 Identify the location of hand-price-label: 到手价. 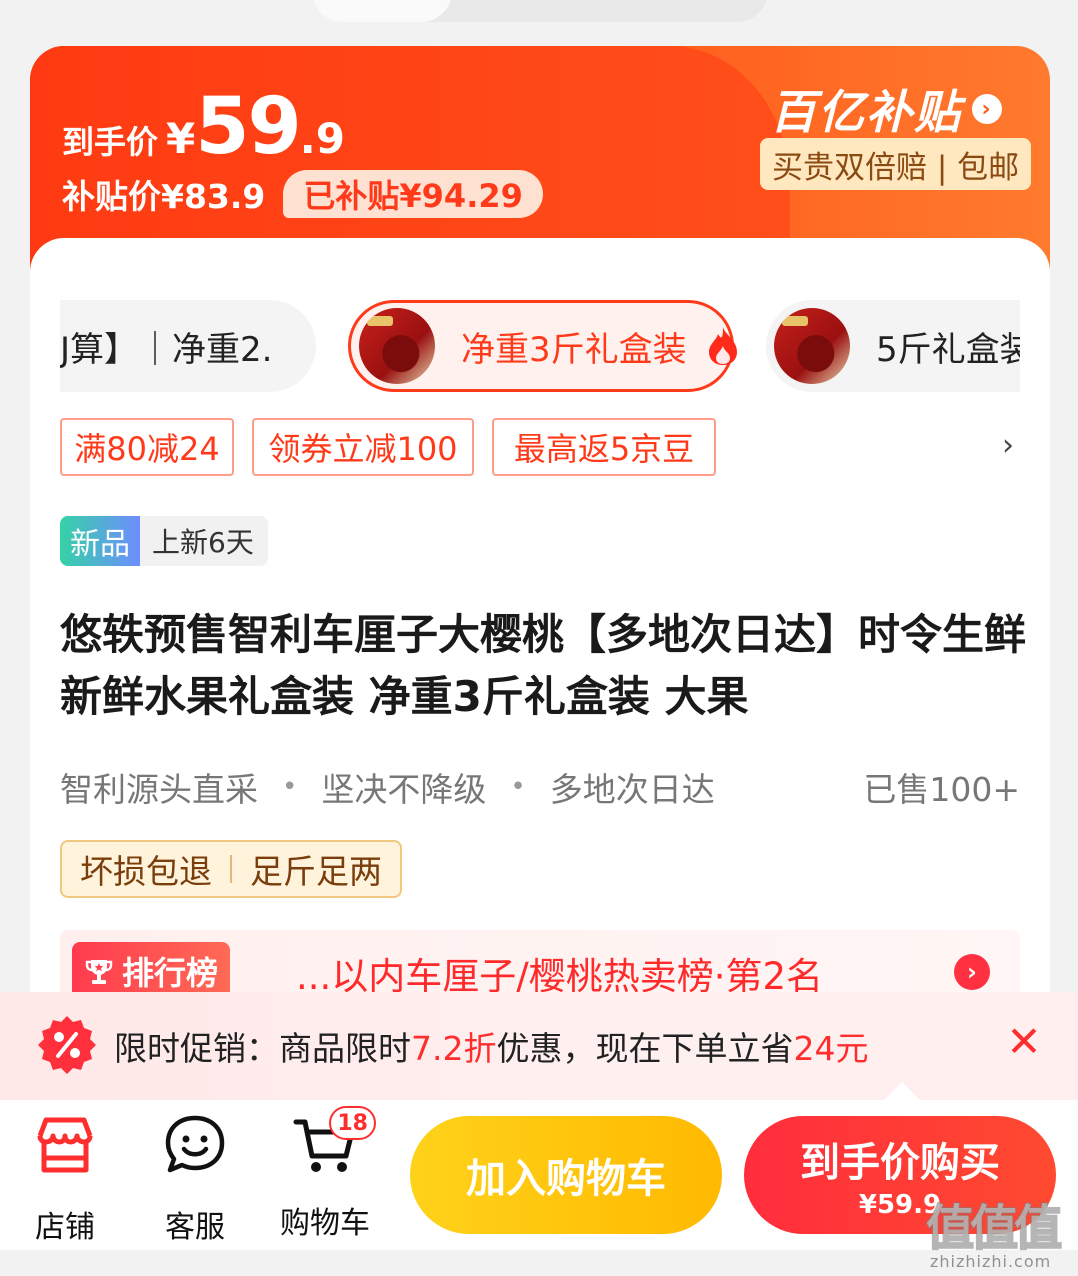
(110, 142).